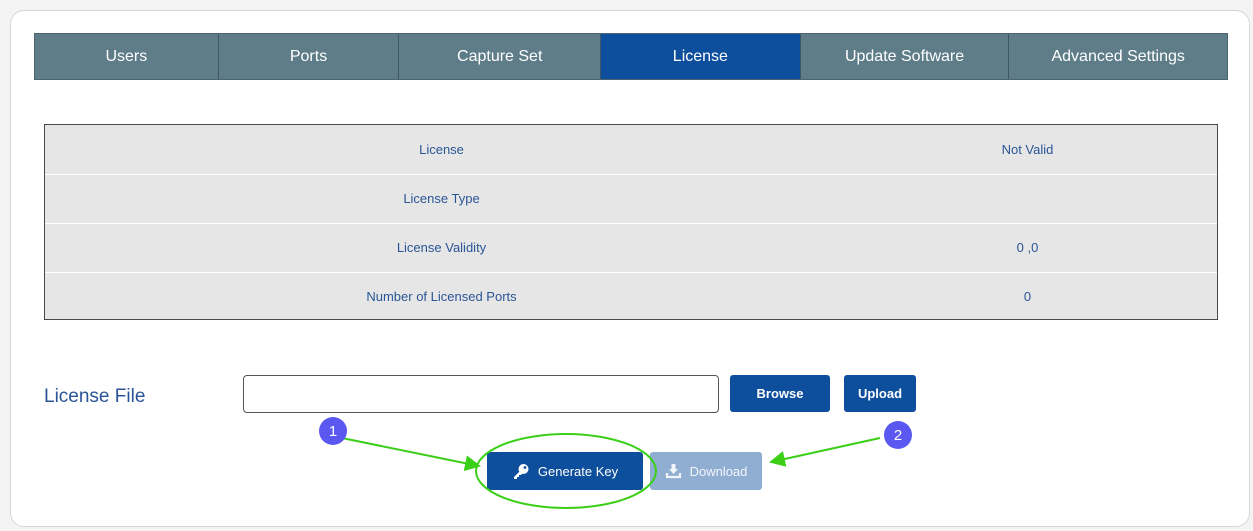  What do you see at coordinates (441, 247) in the screenshot?
I see `license-validity-label: License Validity` at bounding box center [441, 247].